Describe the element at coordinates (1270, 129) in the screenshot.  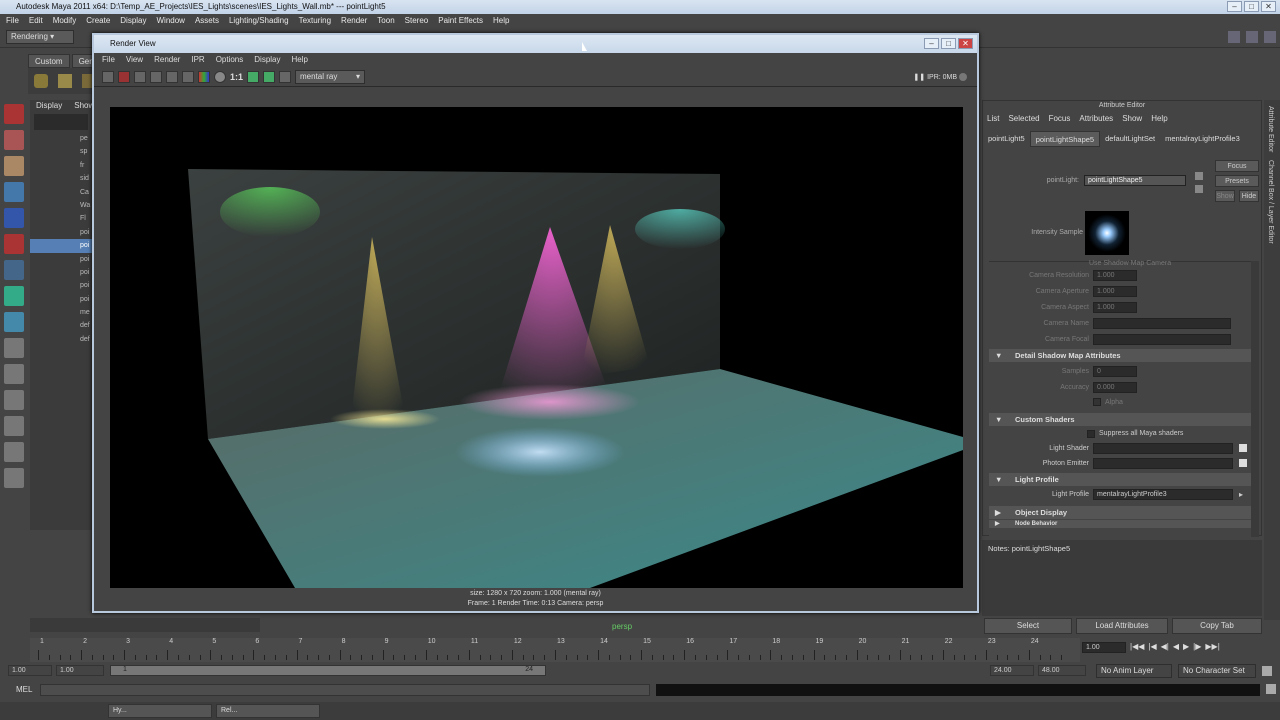
I see `side-tab-attribute-editor: Attribute Editor` at that location.